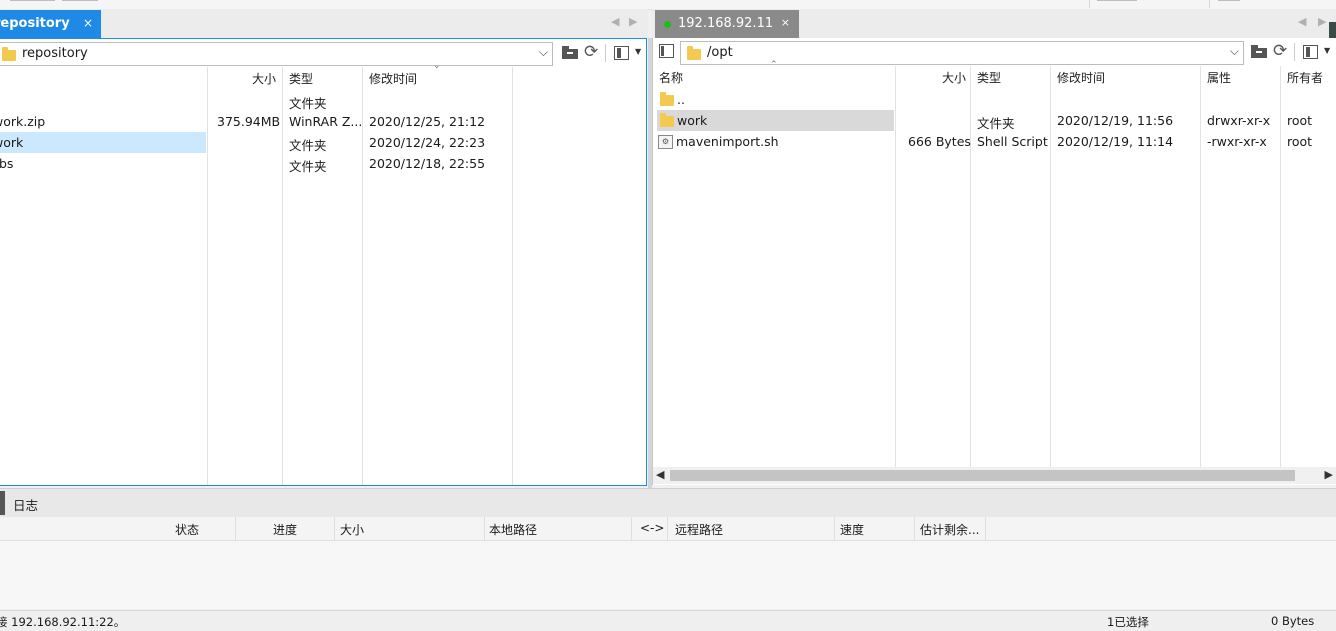 The height and width of the screenshot is (631, 1336). I want to click on script-file-icon: ⚙, so click(665, 142).